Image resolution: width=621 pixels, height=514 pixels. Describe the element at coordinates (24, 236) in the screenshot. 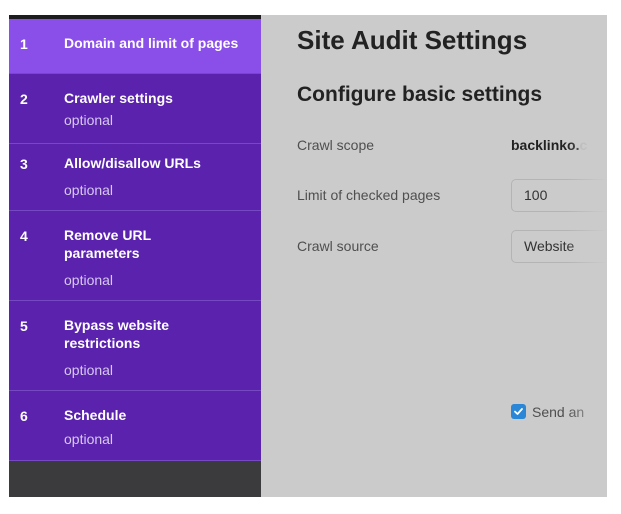

I see `step-number: 4` at that location.